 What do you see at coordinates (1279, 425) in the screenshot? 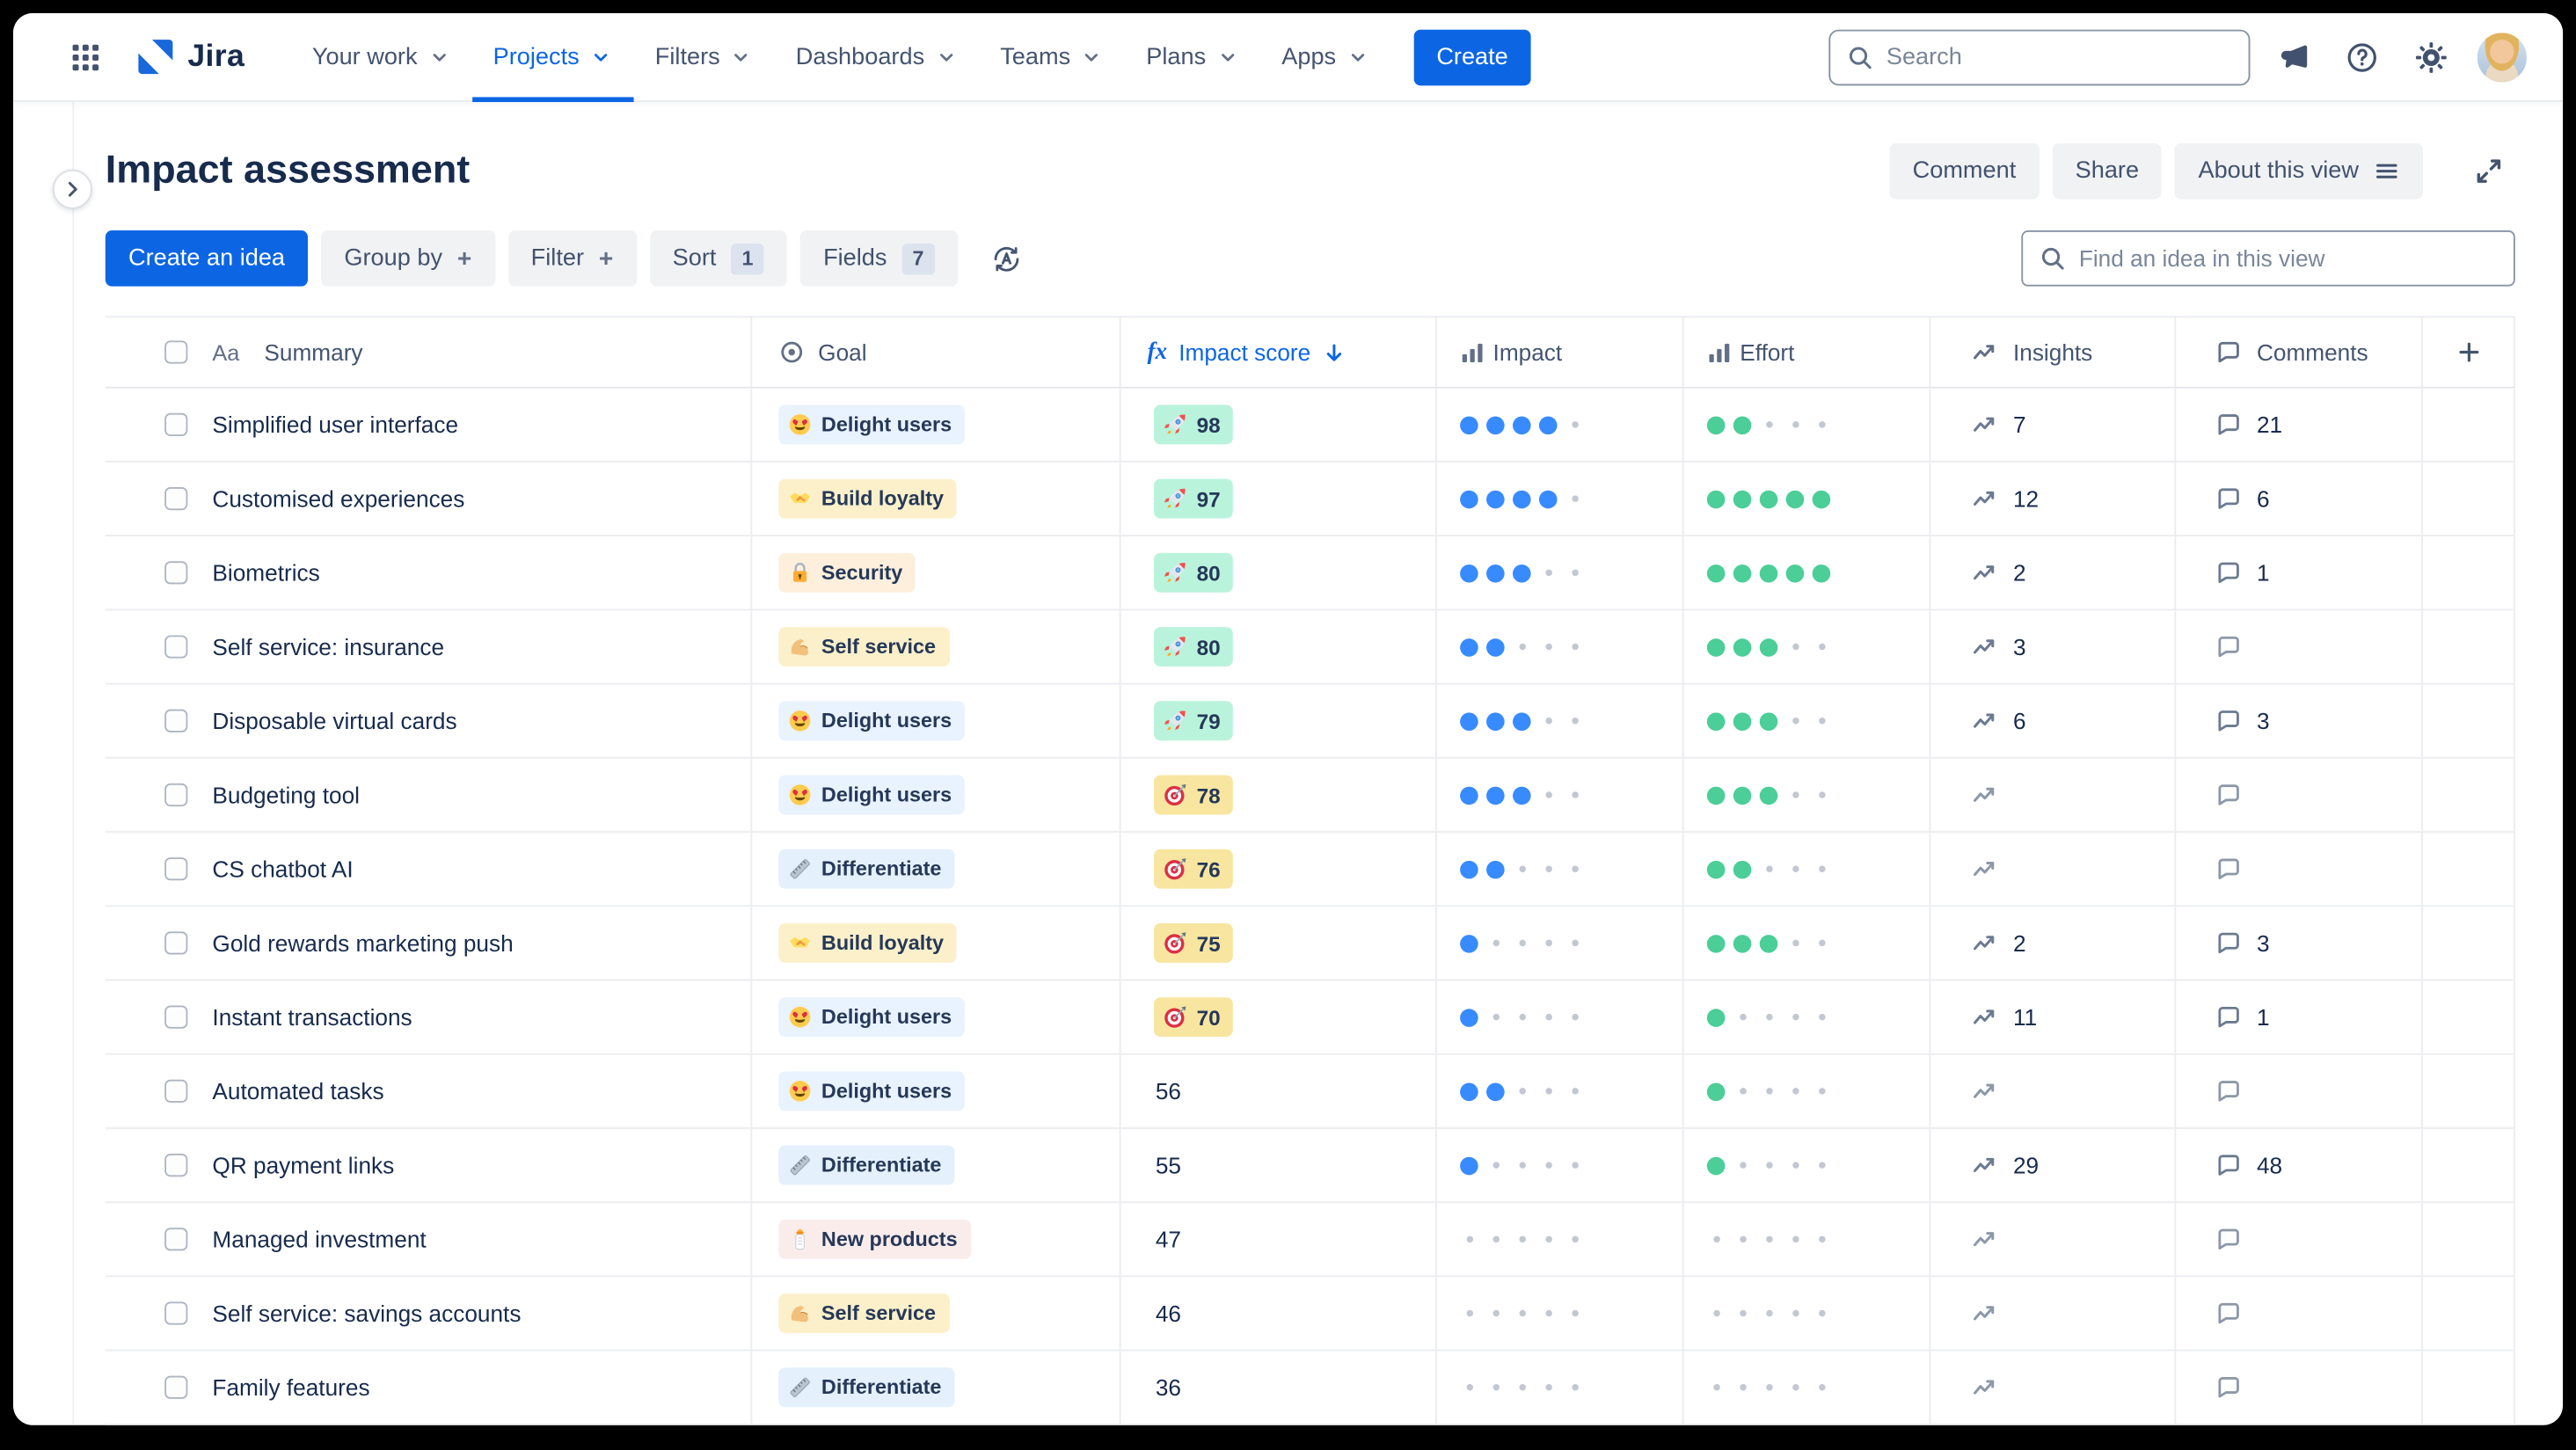
I see `impact-score-cell: 98` at bounding box center [1279, 425].